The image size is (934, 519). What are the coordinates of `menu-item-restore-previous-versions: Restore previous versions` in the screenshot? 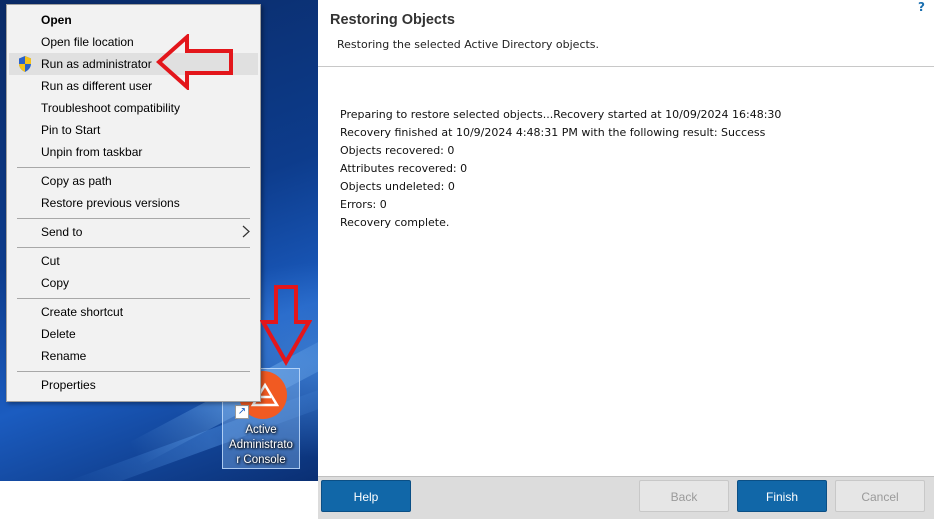 It's located at (133, 203).